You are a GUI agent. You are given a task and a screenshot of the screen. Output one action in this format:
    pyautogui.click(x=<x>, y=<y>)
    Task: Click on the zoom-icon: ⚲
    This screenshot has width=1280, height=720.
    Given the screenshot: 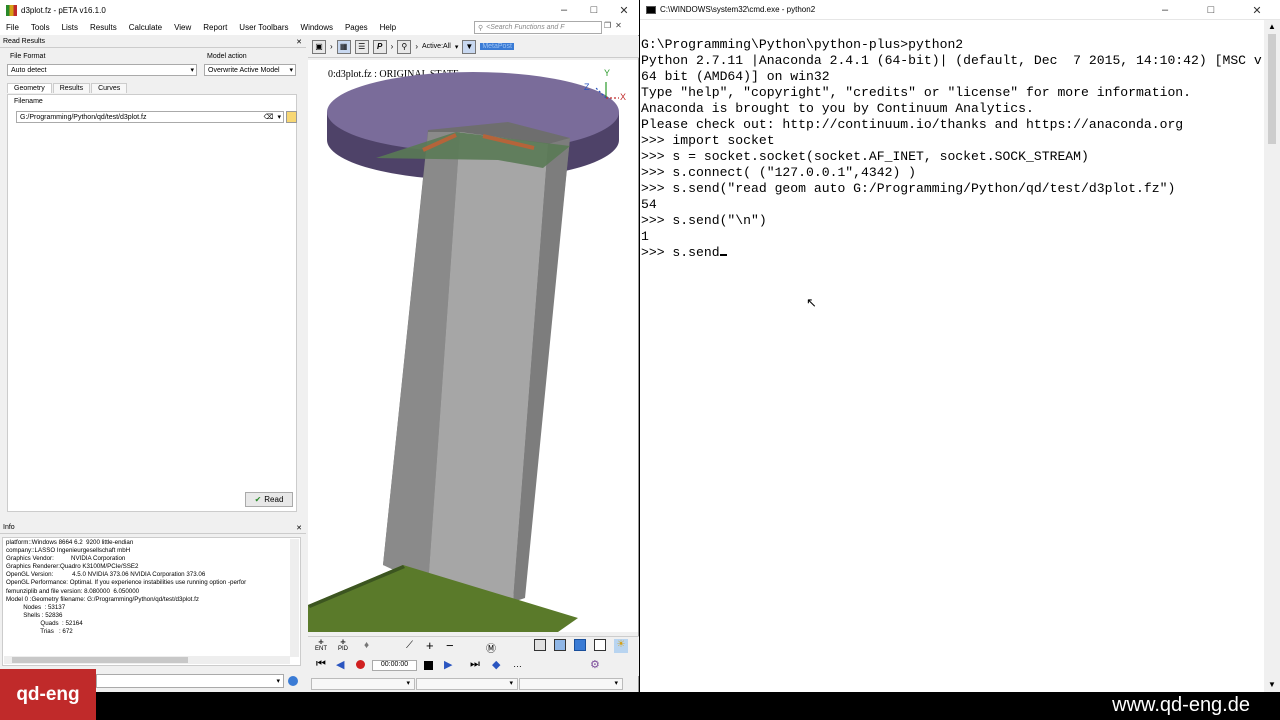 What is the action you would take?
    pyautogui.click(x=404, y=46)
    